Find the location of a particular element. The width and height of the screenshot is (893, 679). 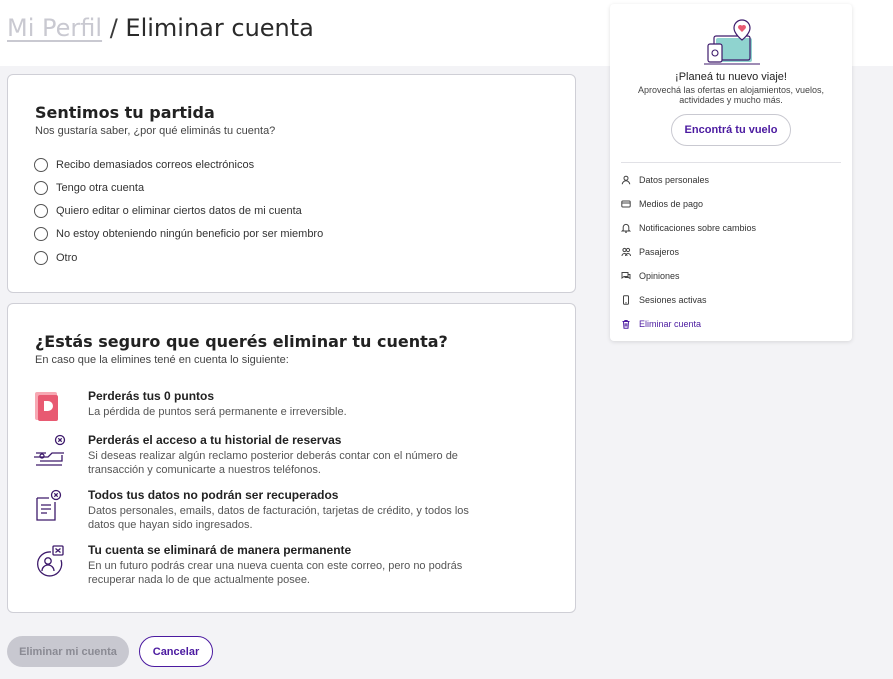

sidebar-divider is located at coordinates (731, 162).